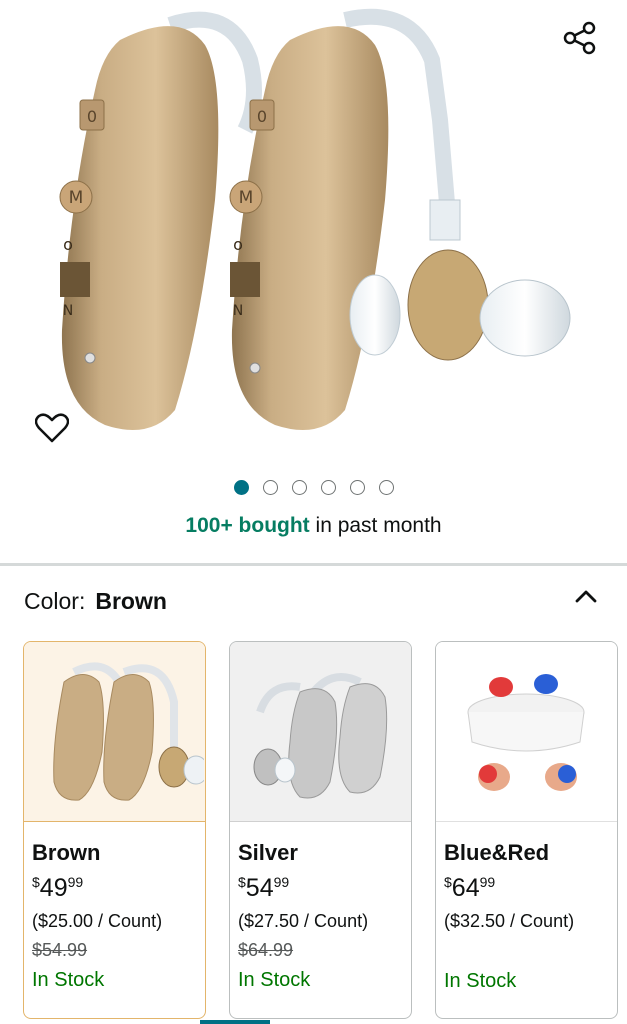 The height and width of the screenshot is (1024, 627). What do you see at coordinates (60, 950) in the screenshot?
I see `swatch-list-price: $54.99` at bounding box center [60, 950].